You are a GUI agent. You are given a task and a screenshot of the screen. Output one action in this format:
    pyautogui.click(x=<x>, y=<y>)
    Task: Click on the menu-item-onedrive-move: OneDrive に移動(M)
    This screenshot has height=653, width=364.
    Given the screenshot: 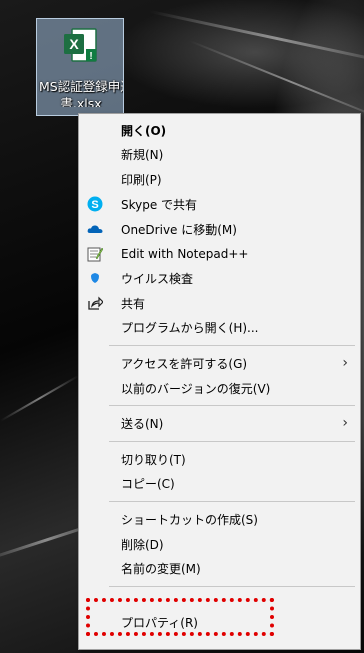 What is the action you would take?
    pyautogui.click(x=219, y=229)
    